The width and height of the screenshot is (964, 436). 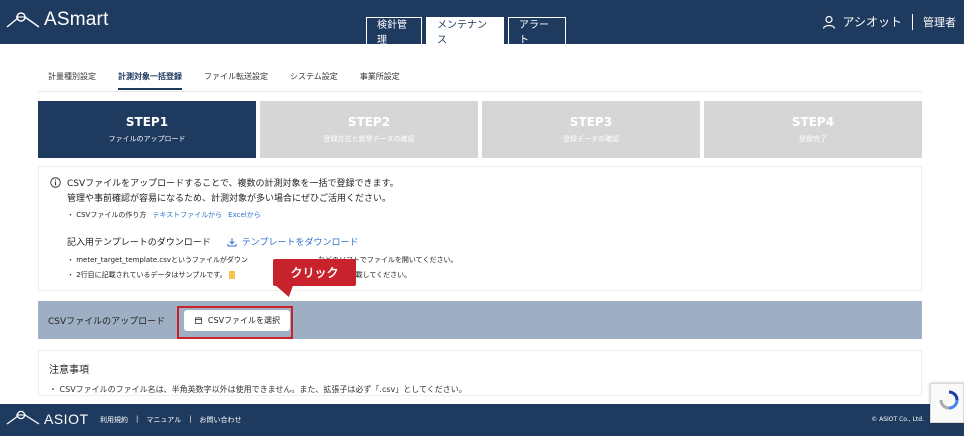 I want to click on click-highlight-box, so click(x=235, y=322).